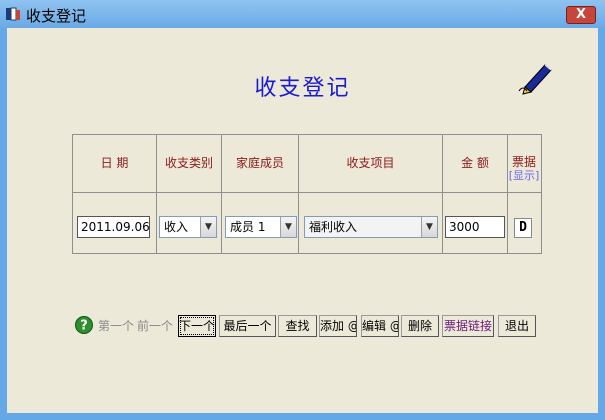 This screenshot has width=605, height=420. I want to click on prev-button: 前一个, so click(155, 326).